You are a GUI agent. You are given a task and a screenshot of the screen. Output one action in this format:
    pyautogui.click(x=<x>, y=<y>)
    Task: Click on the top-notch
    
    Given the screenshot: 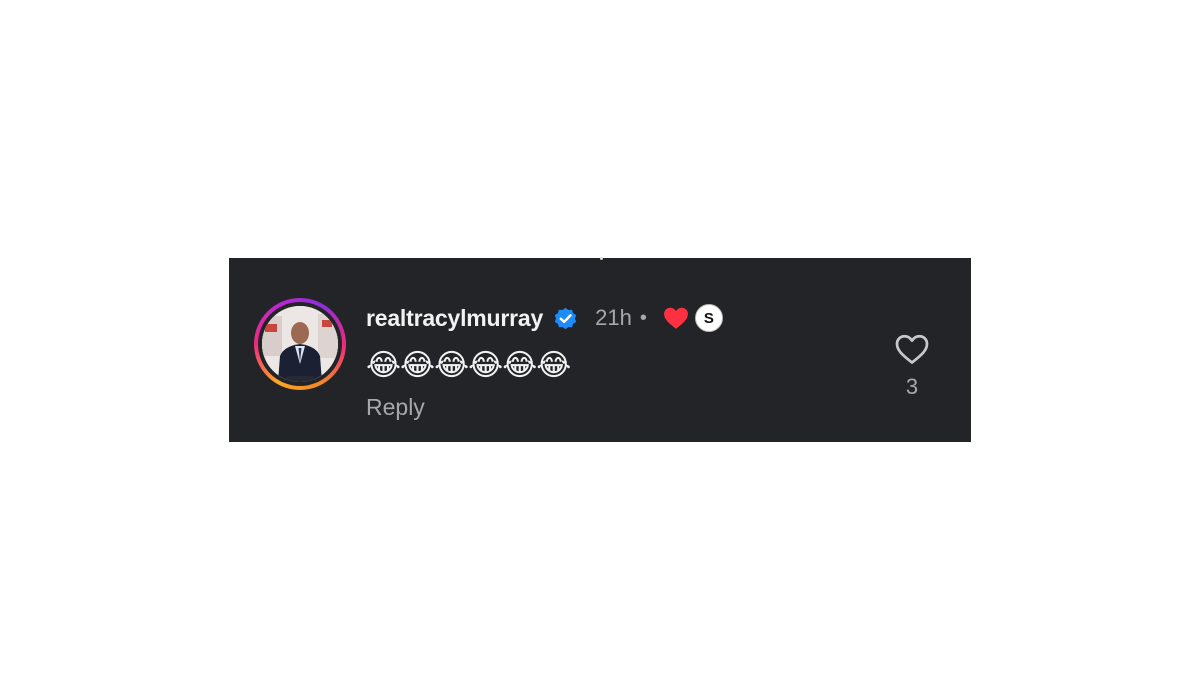 What is the action you would take?
    pyautogui.click(x=601, y=258)
    